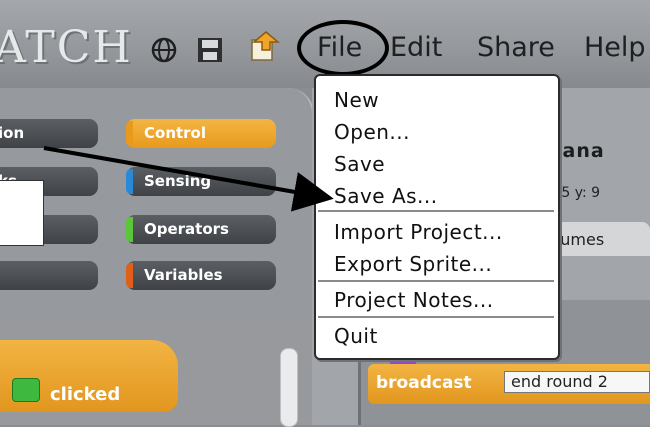 The image size is (650, 427). I want to click on category-variables: Variables, so click(201, 275).